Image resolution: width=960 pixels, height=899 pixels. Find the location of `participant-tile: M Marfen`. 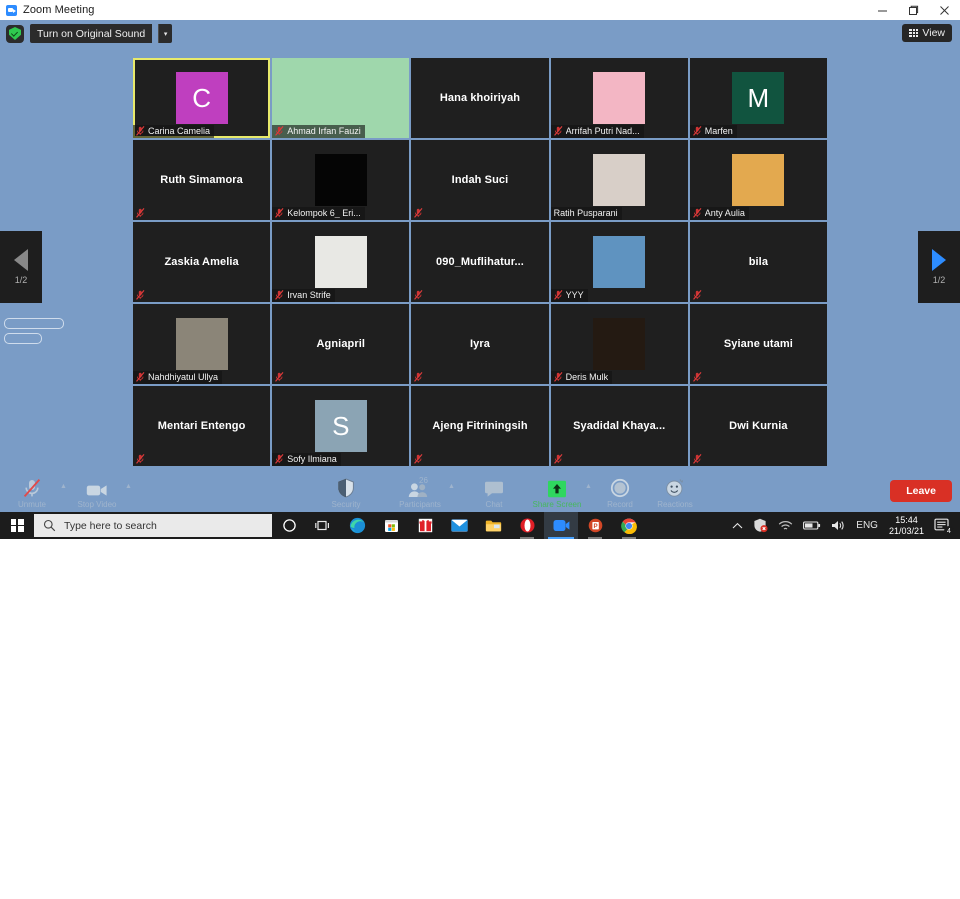

participant-tile: M Marfen is located at coordinates (758, 98).